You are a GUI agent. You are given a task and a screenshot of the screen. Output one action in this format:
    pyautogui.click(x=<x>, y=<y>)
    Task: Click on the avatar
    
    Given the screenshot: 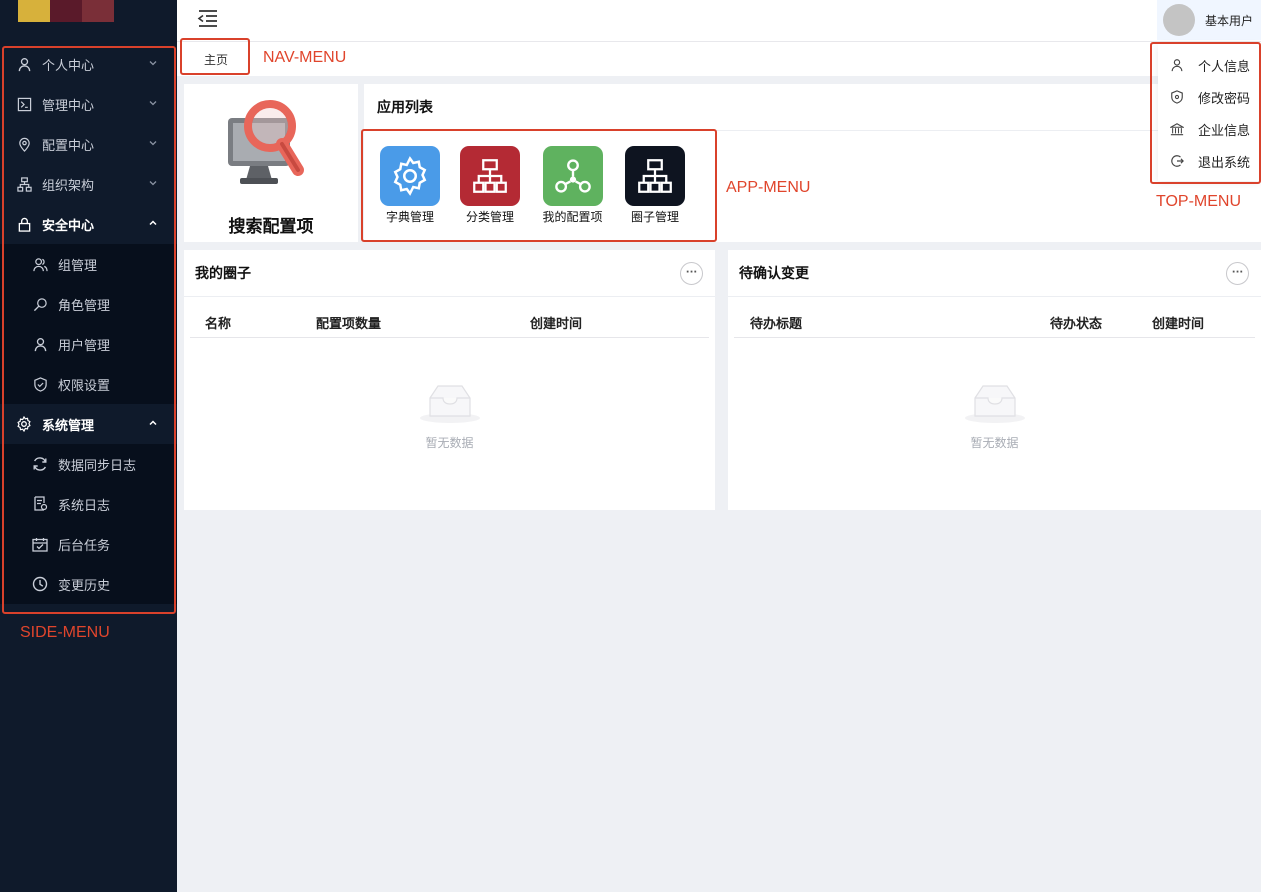 What is the action you would take?
    pyautogui.click(x=1179, y=20)
    